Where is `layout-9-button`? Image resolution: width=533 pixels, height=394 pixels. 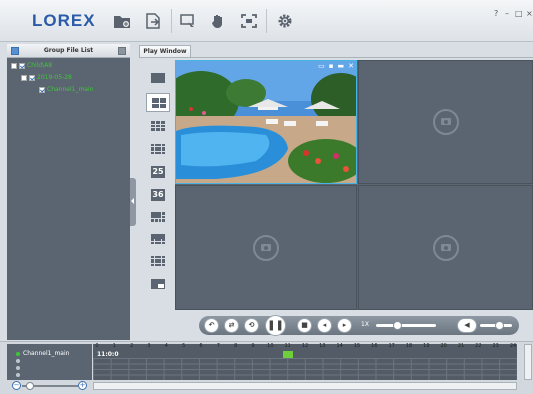 layout-9-button is located at coordinates (158, 126).